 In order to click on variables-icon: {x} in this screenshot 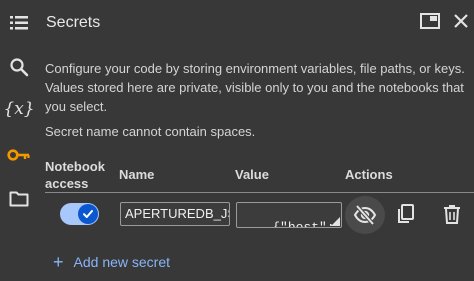, I will do `click(19, 109)`.